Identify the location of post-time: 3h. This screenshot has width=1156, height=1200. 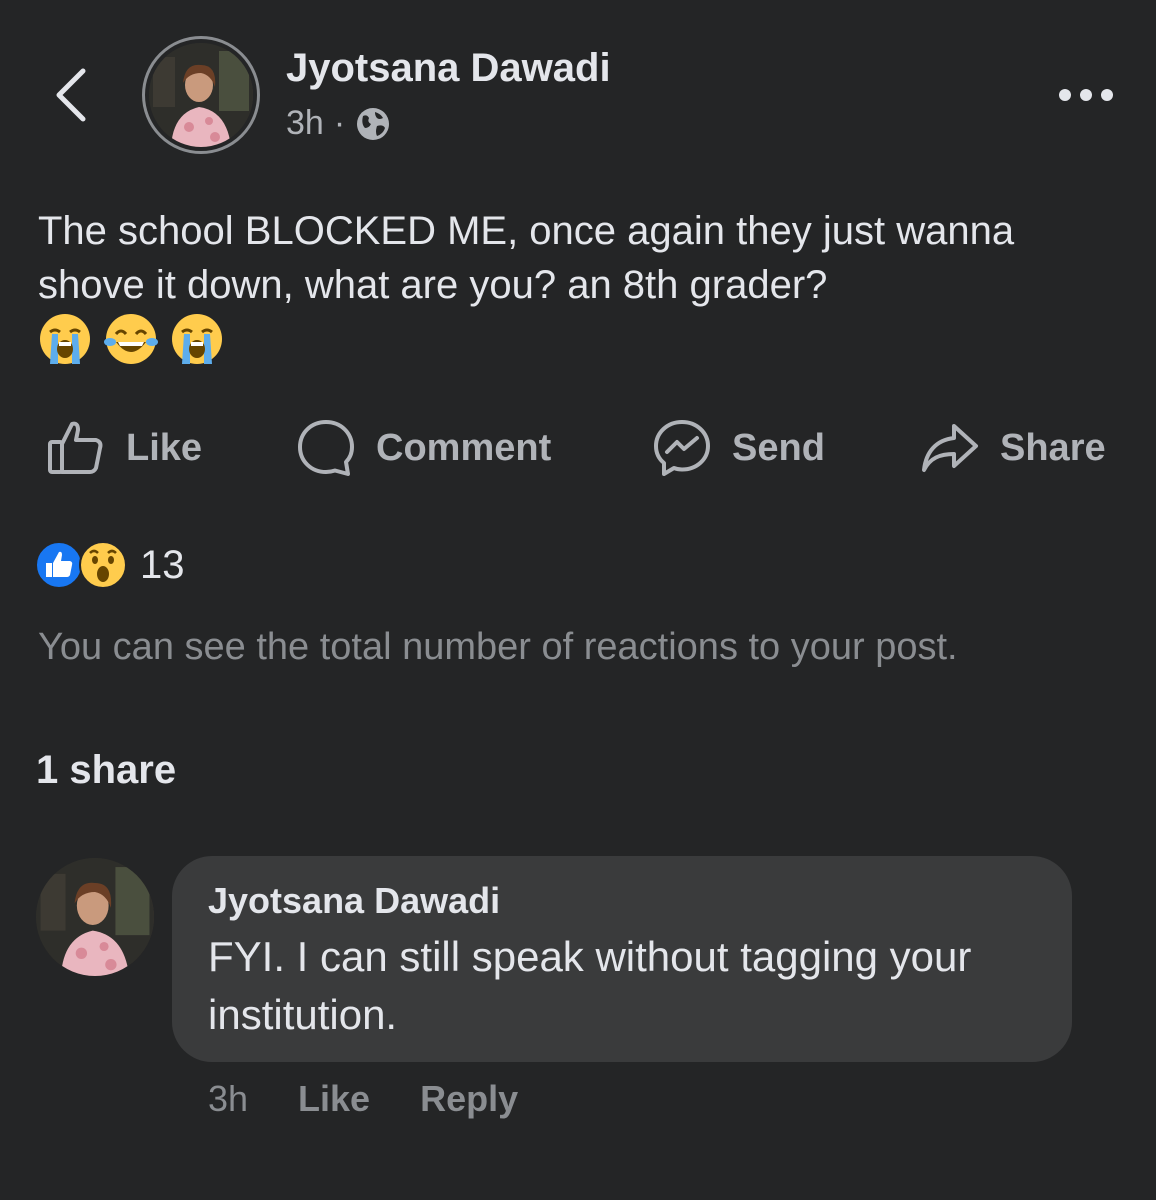
(305, 123).